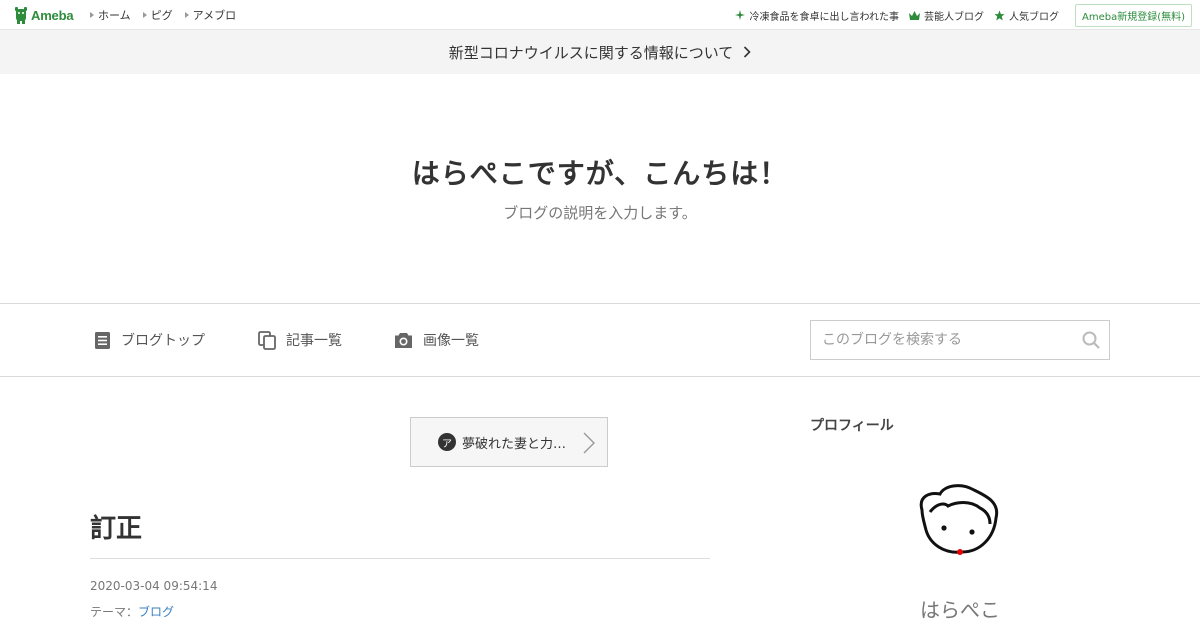 The height and width of the screenshot is (630, 1200). Describe the element at coordinates (102, 340) in the screenshot. I see `document-icon` at that location.